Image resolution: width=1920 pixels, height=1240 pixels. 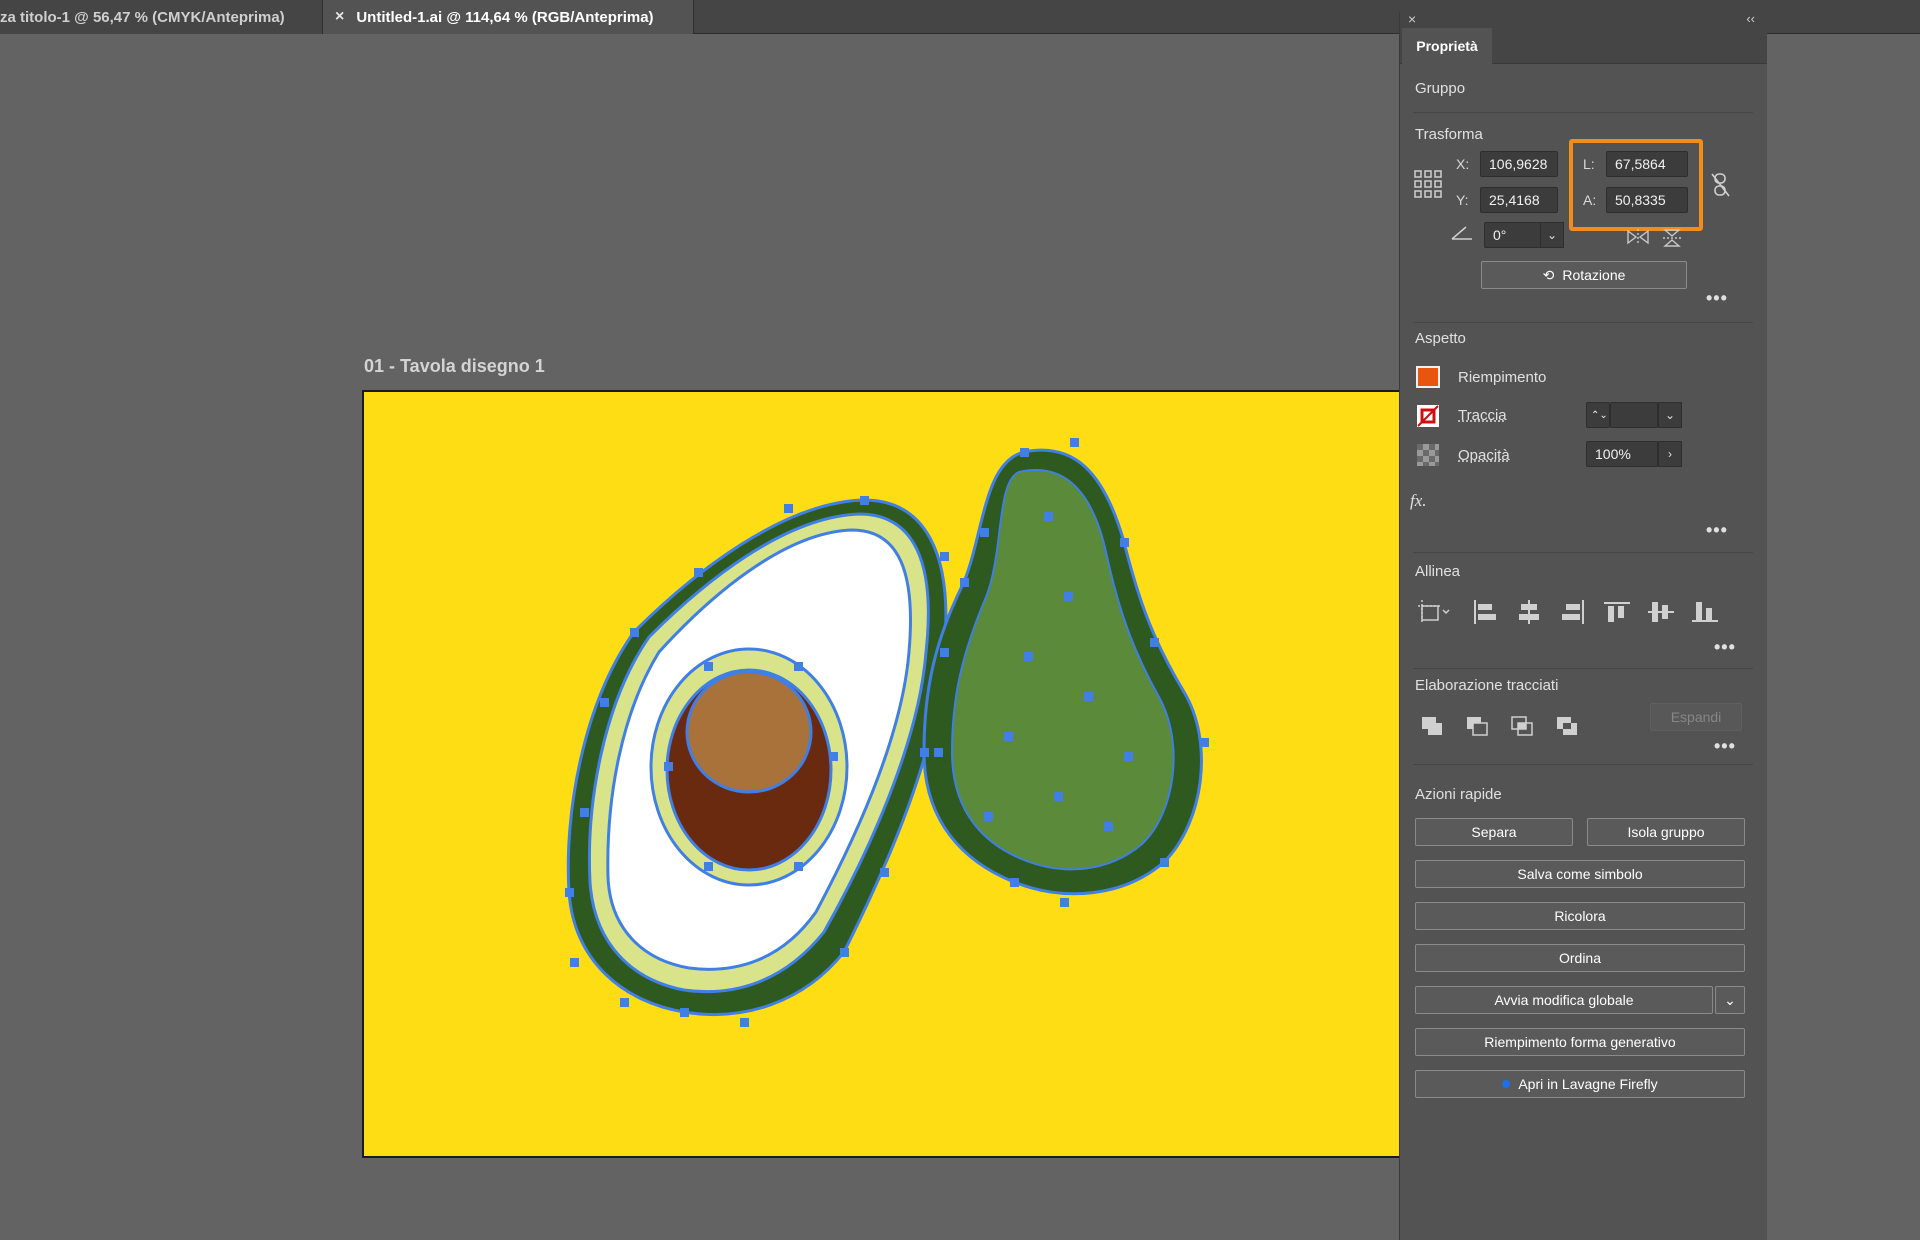 What do you see at coordinates (1717, 298) in the screenshot?
I see `transform-more-button: •••` at bounding box center [1717, 298].